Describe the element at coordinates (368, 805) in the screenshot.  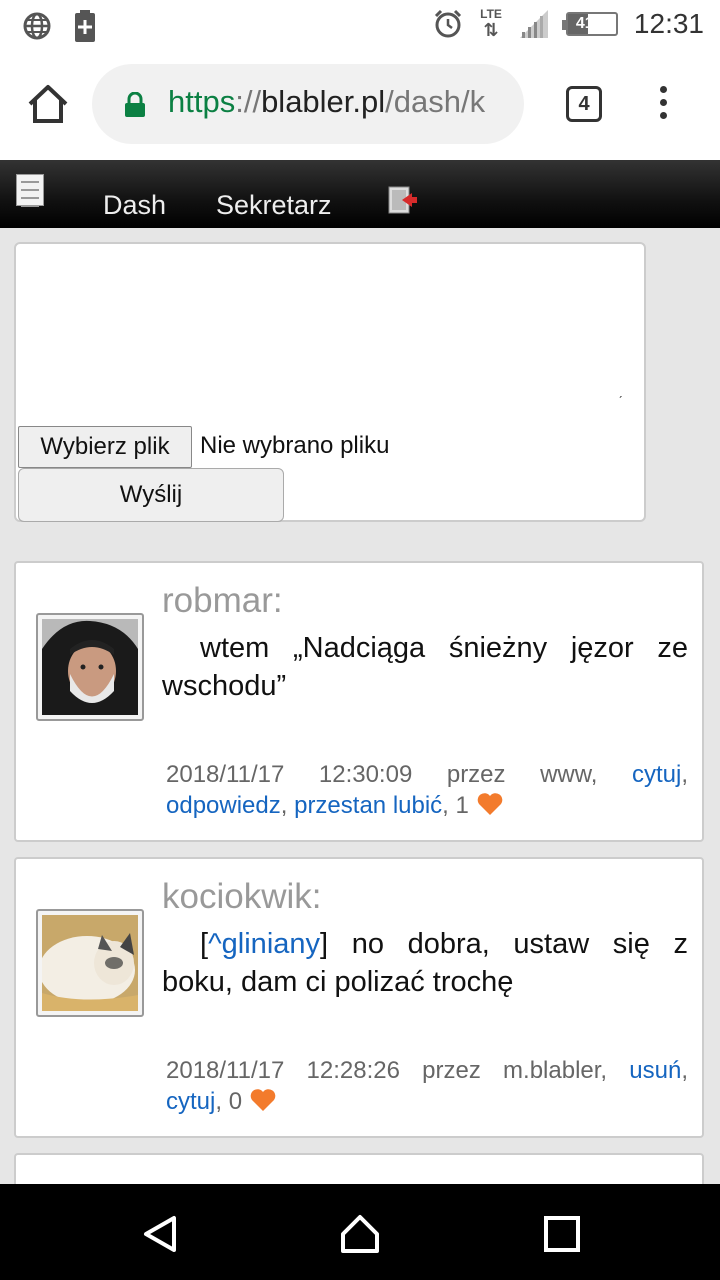
I see `unlike-link: przestan lubić` at that location.